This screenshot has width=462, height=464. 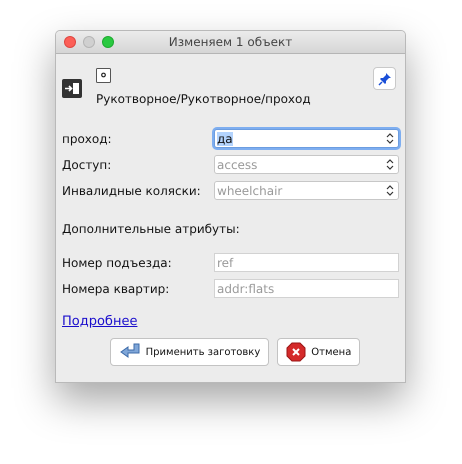 What do you see at coordinates (108, 42) in the screenshot?
I see `zoom-button` at bounding box center [108, 42].